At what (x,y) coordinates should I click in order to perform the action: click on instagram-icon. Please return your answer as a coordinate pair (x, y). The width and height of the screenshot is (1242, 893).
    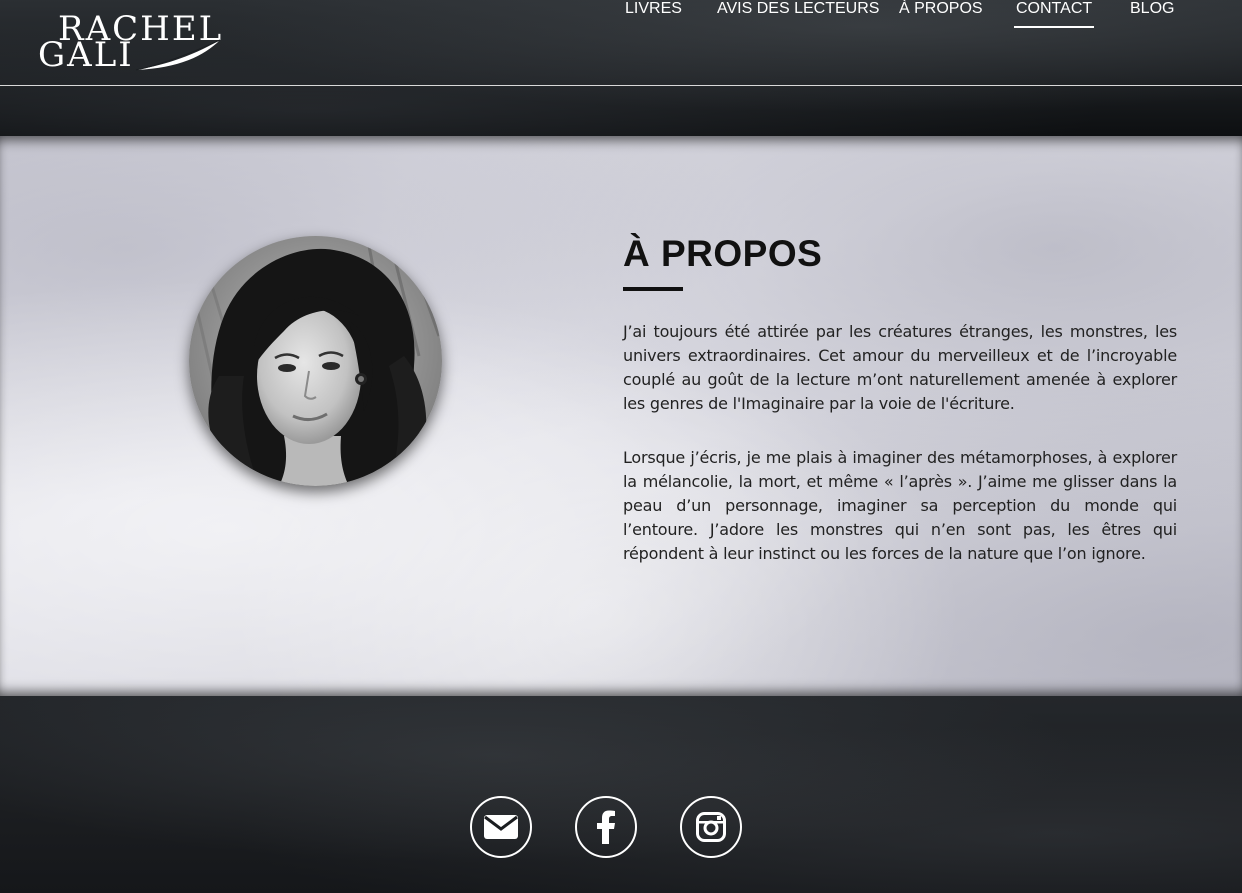
    Looking at the image, I should click on (711, 827).